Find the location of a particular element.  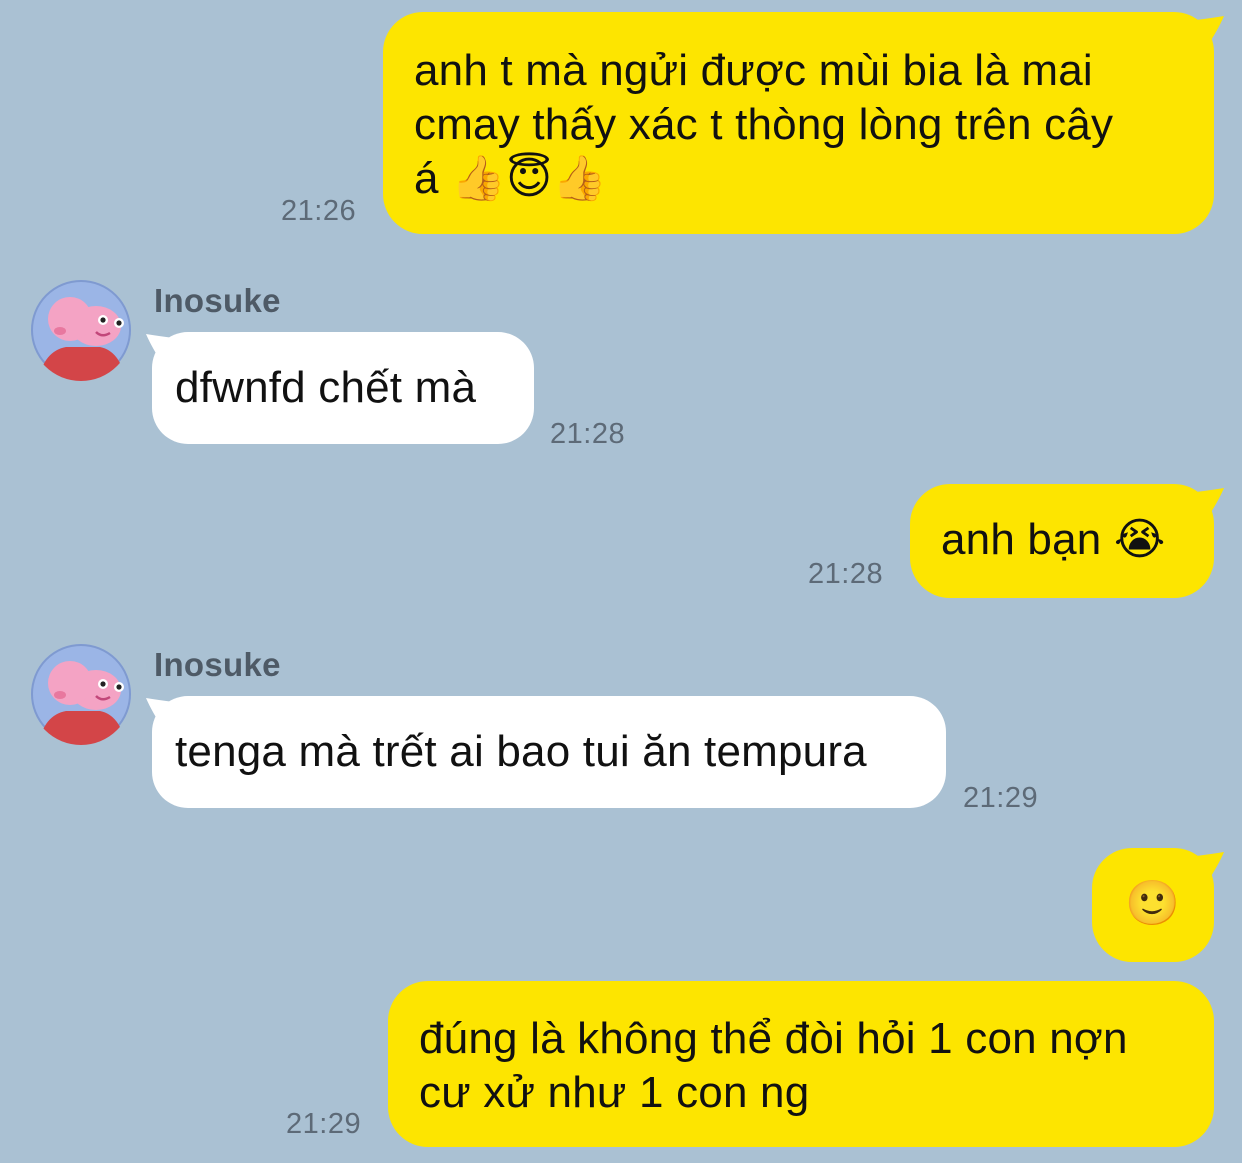

my-message-bubble: anh bạn 😭 is located at coordinates (1062, 541).